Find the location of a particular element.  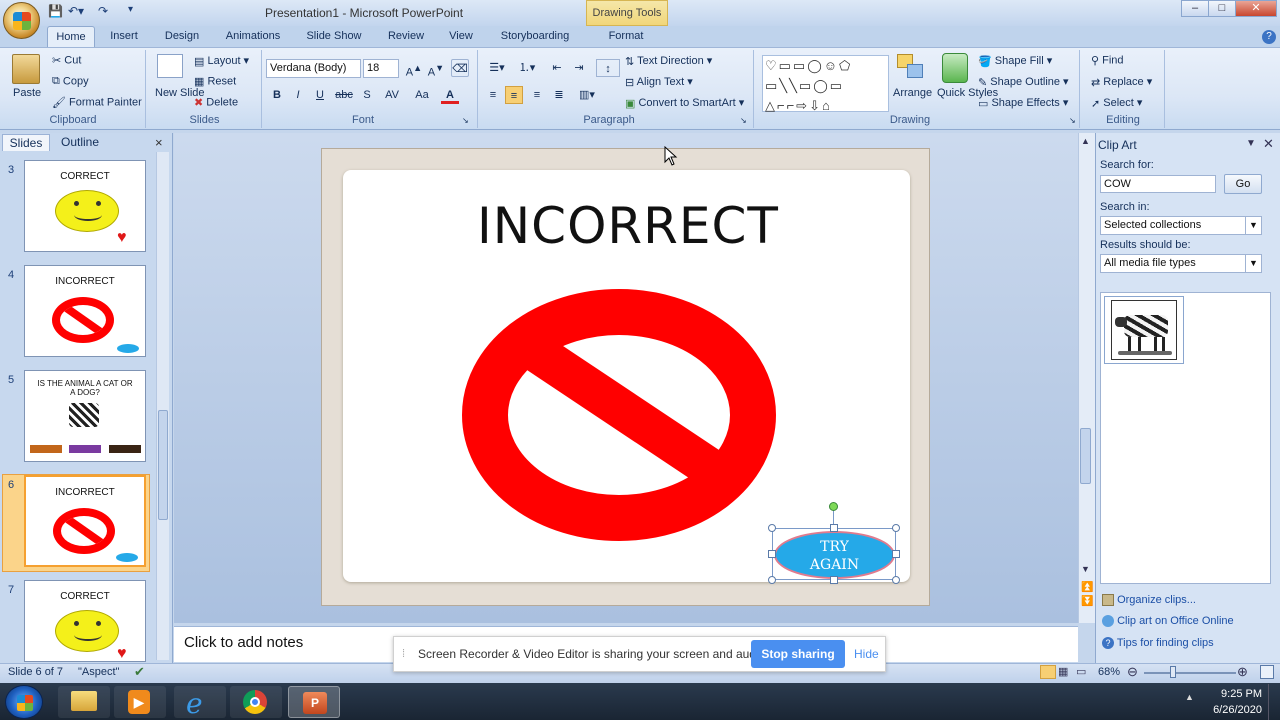

powerpoint-taskbar: P is located at coordinates (314, 702).